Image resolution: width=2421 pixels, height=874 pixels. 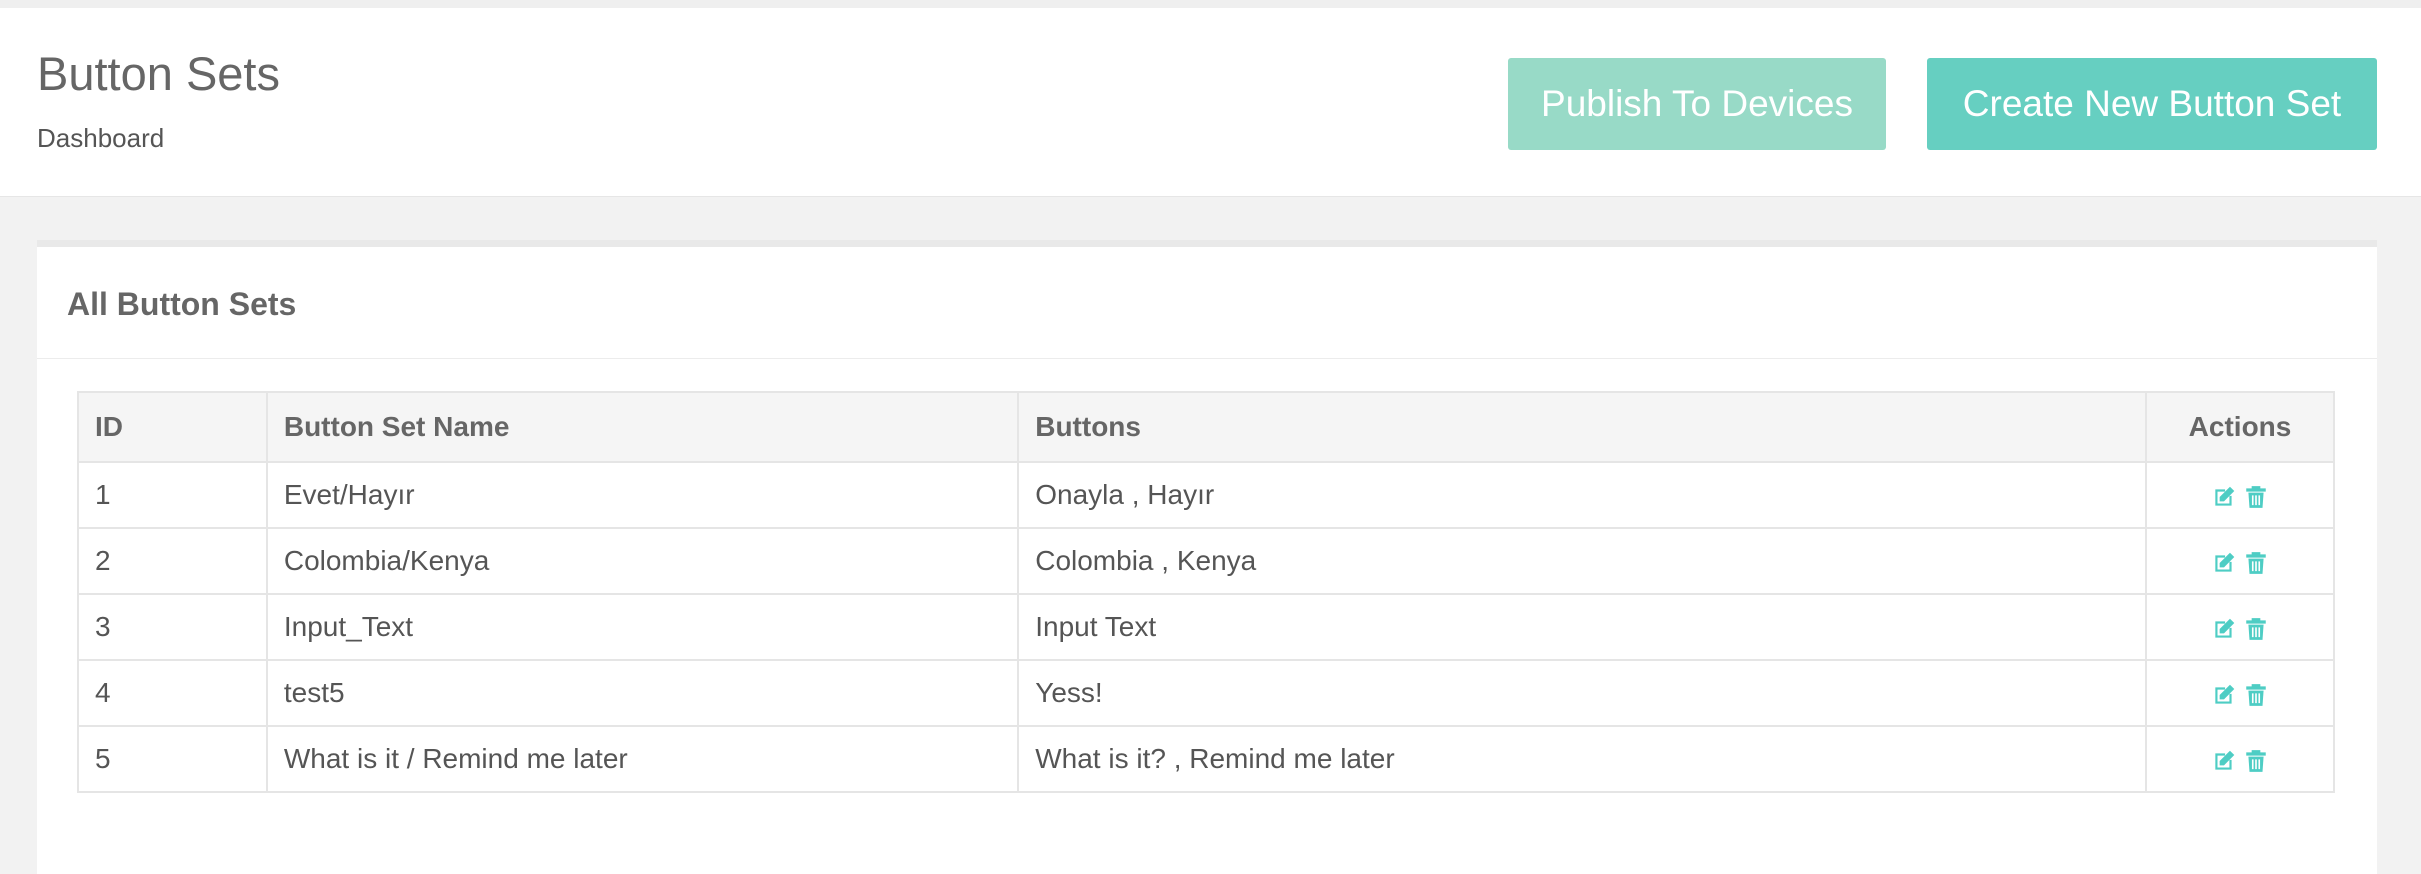 I want to click on table-header-row: ID Button Set Name Buttons Actions, so click(x=1206, y=427).